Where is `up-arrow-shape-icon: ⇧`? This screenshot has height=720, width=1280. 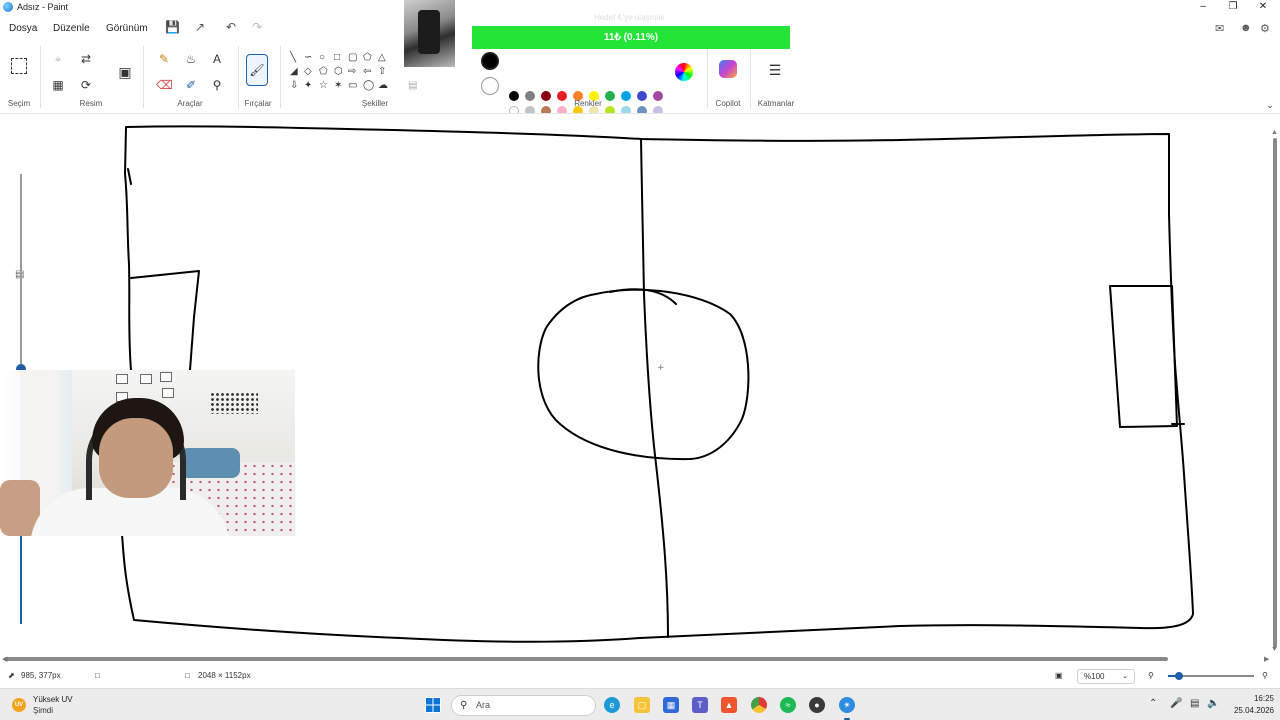
up-arrow-shape-icon: ⇧ is located at coordinates (382, 72).